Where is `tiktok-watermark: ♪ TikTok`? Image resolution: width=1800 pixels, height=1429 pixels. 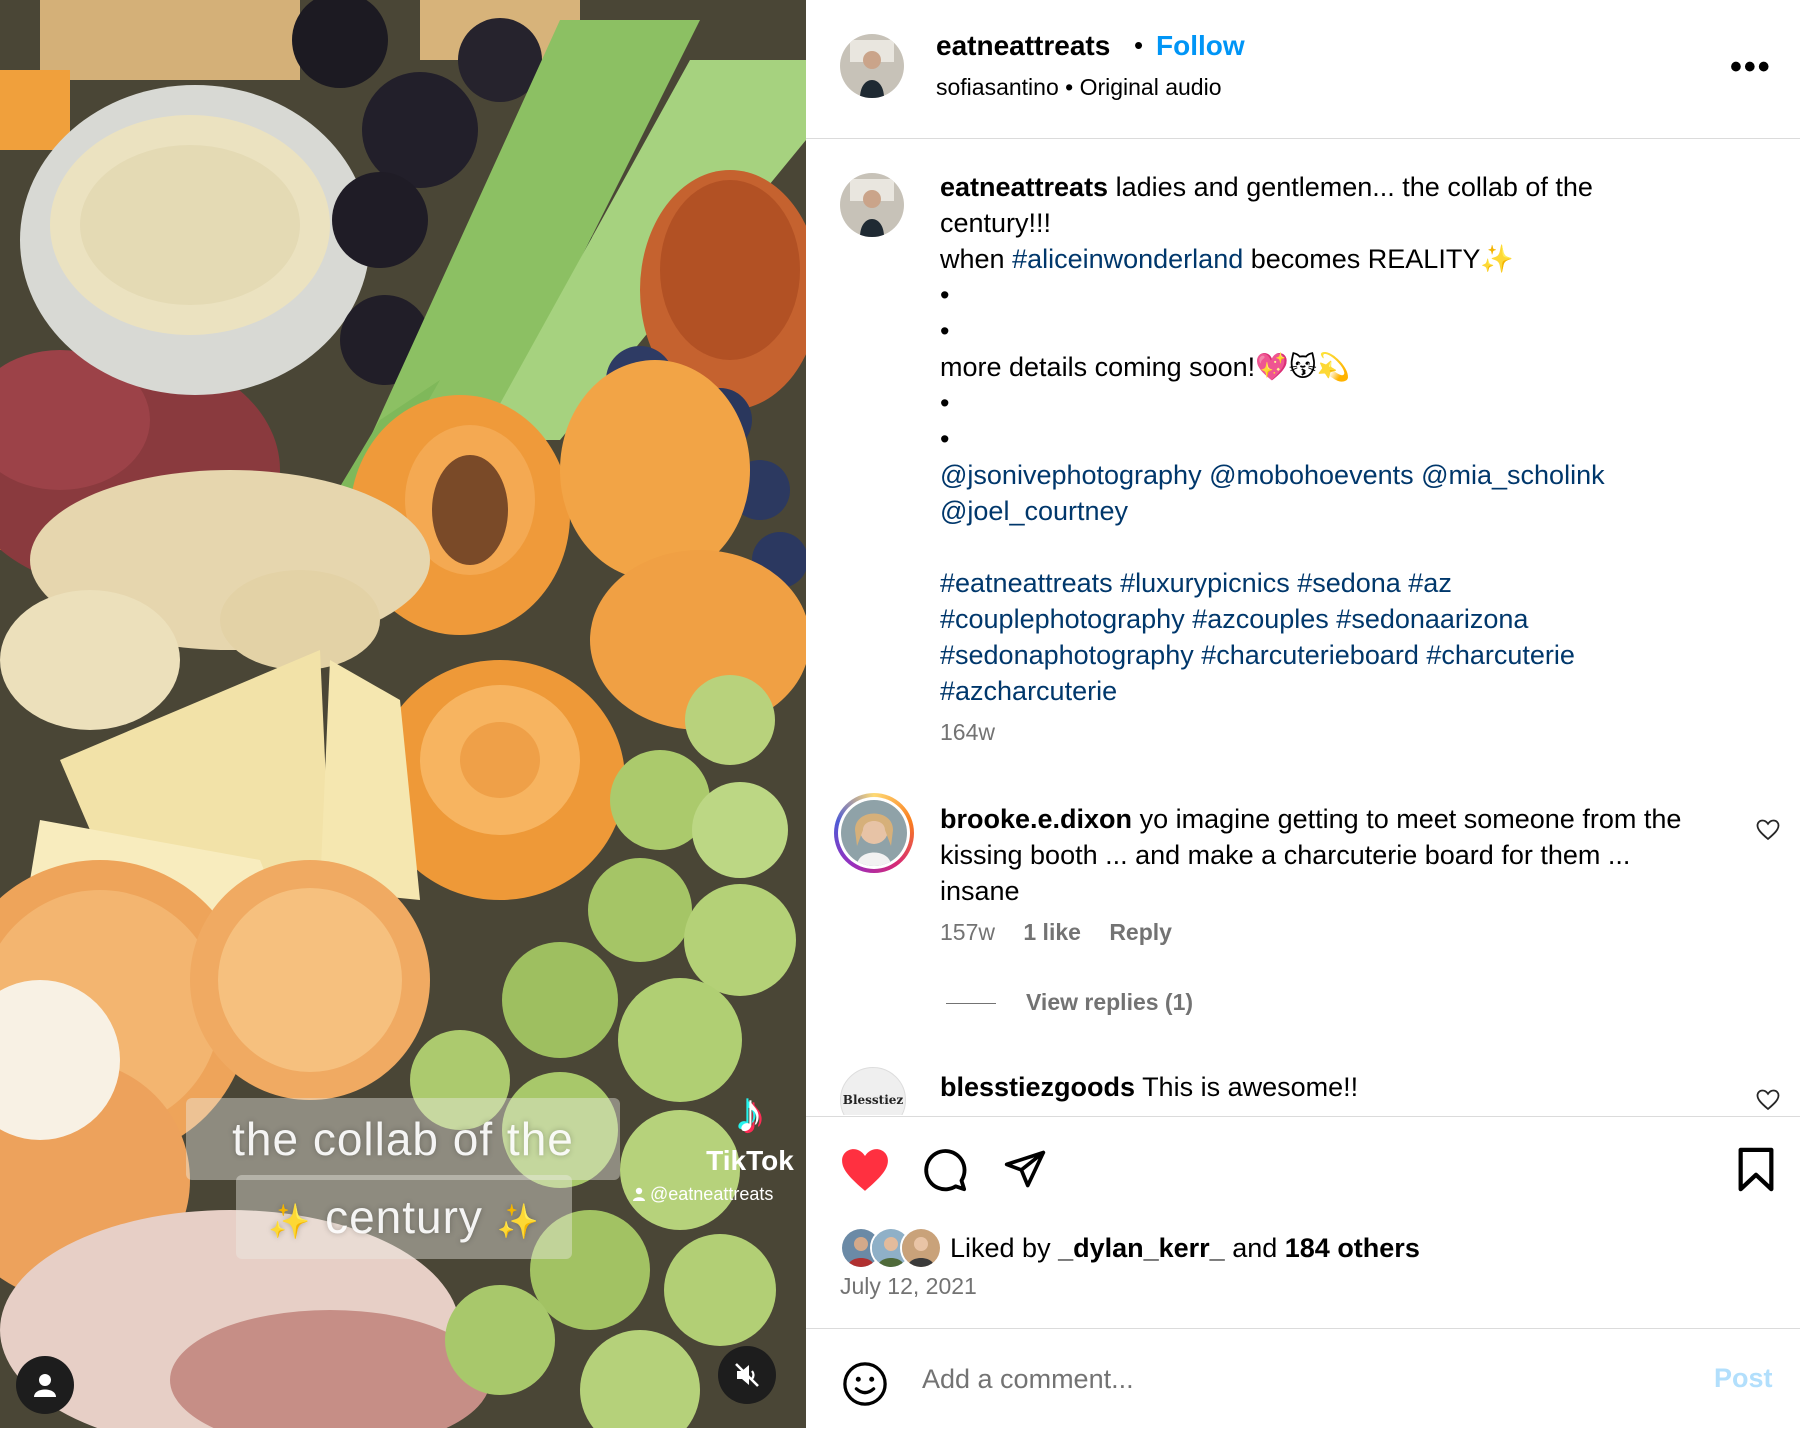
tiktok-watermark: ♪ TikTok is located at coordinates (750, 1131).